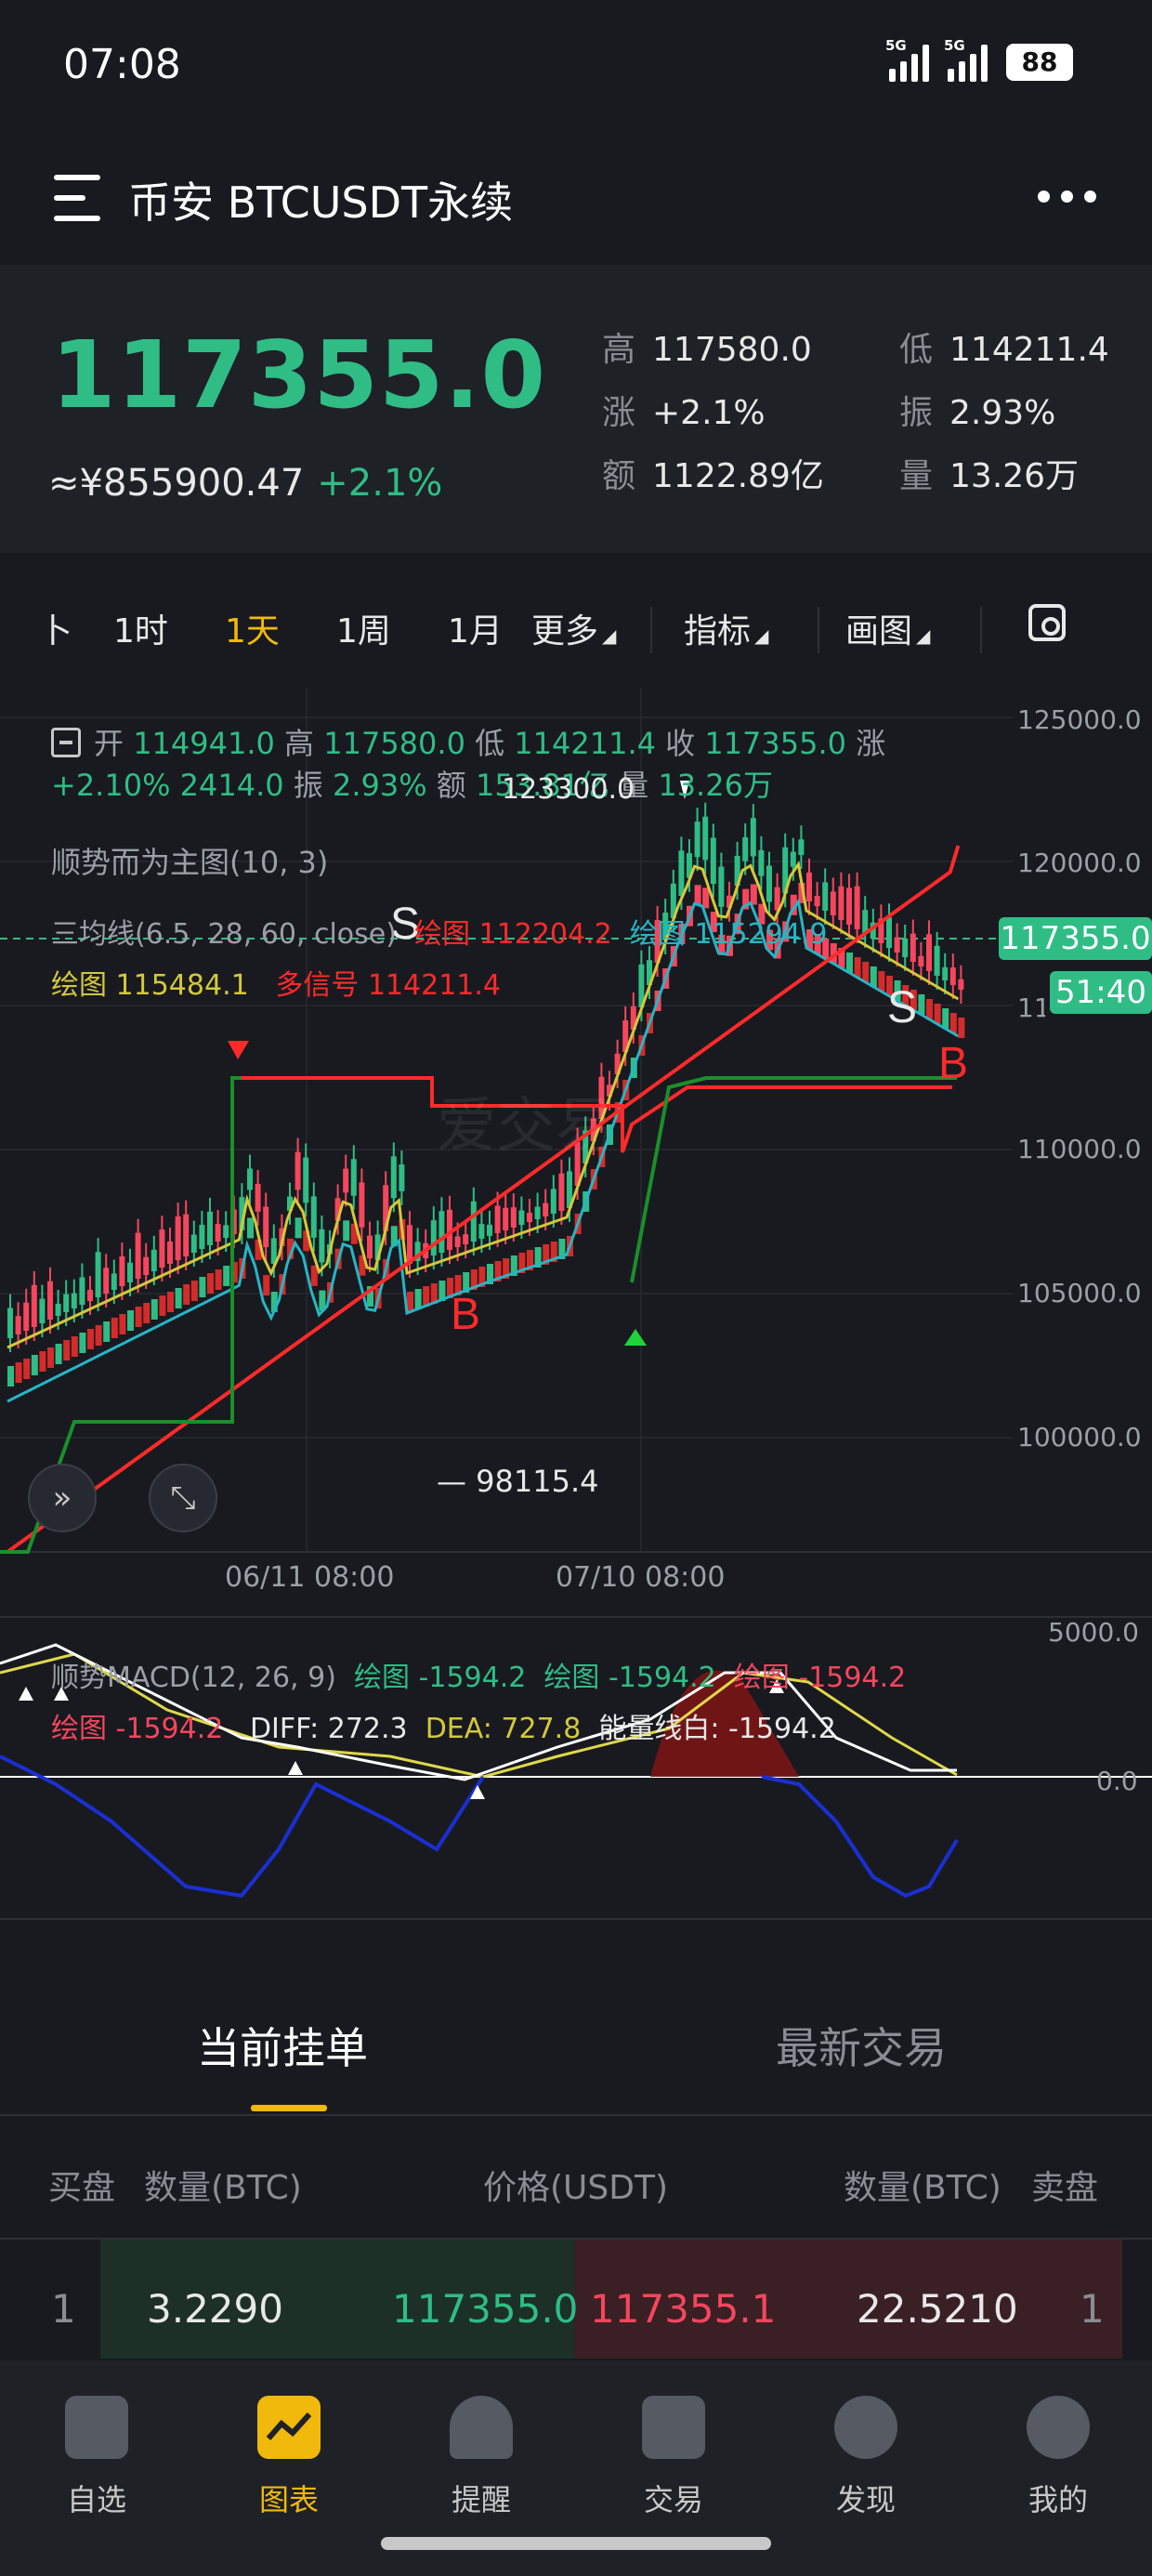 The image size is (1152, 2576). Describe the element at coordinates (1079, 863) in the screenshot. I see `y-tick: 120000.0` at that location.